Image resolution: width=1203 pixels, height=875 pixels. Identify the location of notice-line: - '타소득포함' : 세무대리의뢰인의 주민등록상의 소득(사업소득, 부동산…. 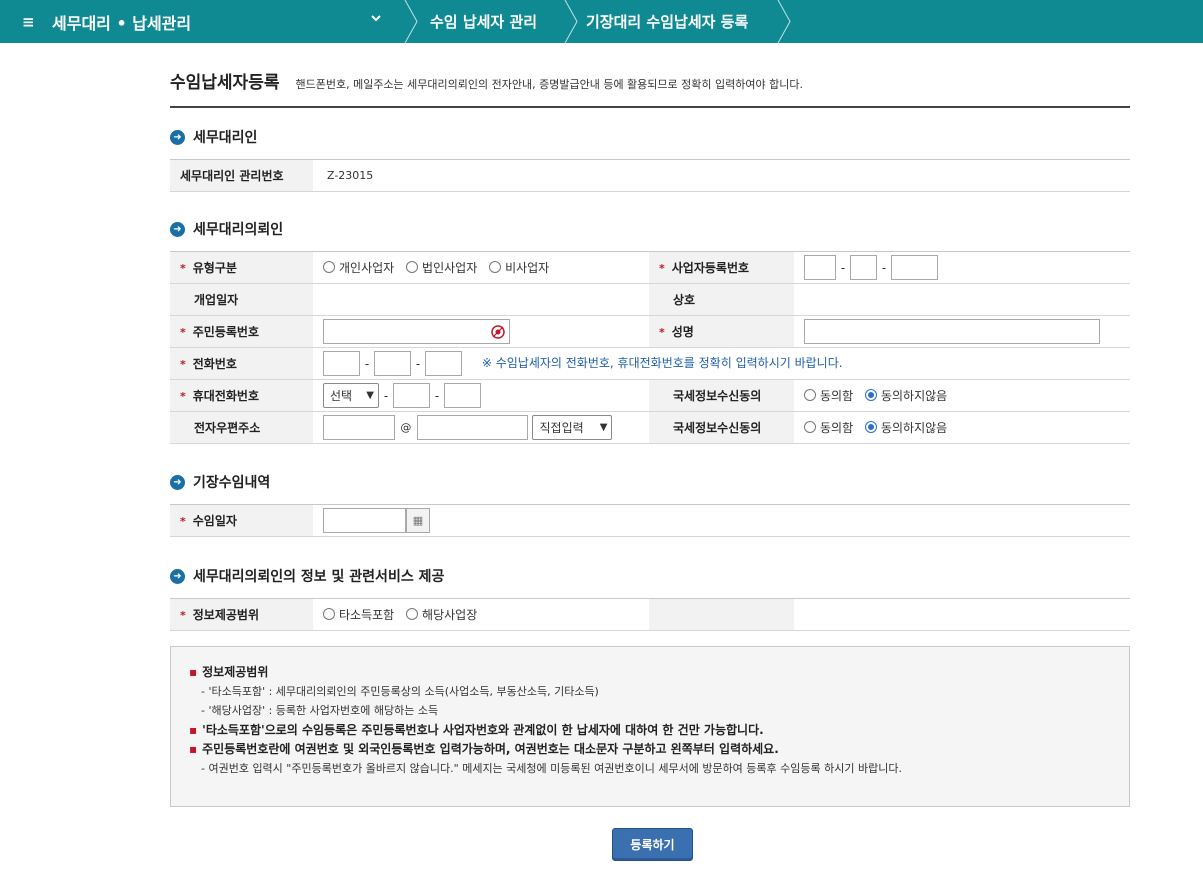
(400, 691).